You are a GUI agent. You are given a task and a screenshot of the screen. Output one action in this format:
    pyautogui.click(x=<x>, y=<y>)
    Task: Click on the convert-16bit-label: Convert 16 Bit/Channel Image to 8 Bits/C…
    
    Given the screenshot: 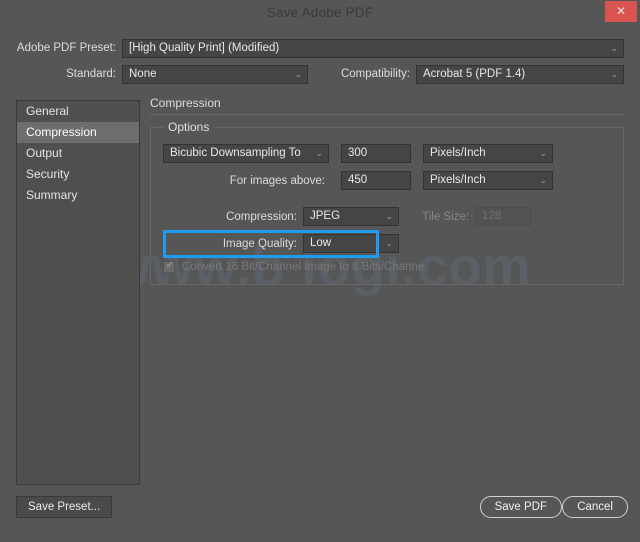 What is the action you would take?
    pyautogui.click(x=303, y=267)
    